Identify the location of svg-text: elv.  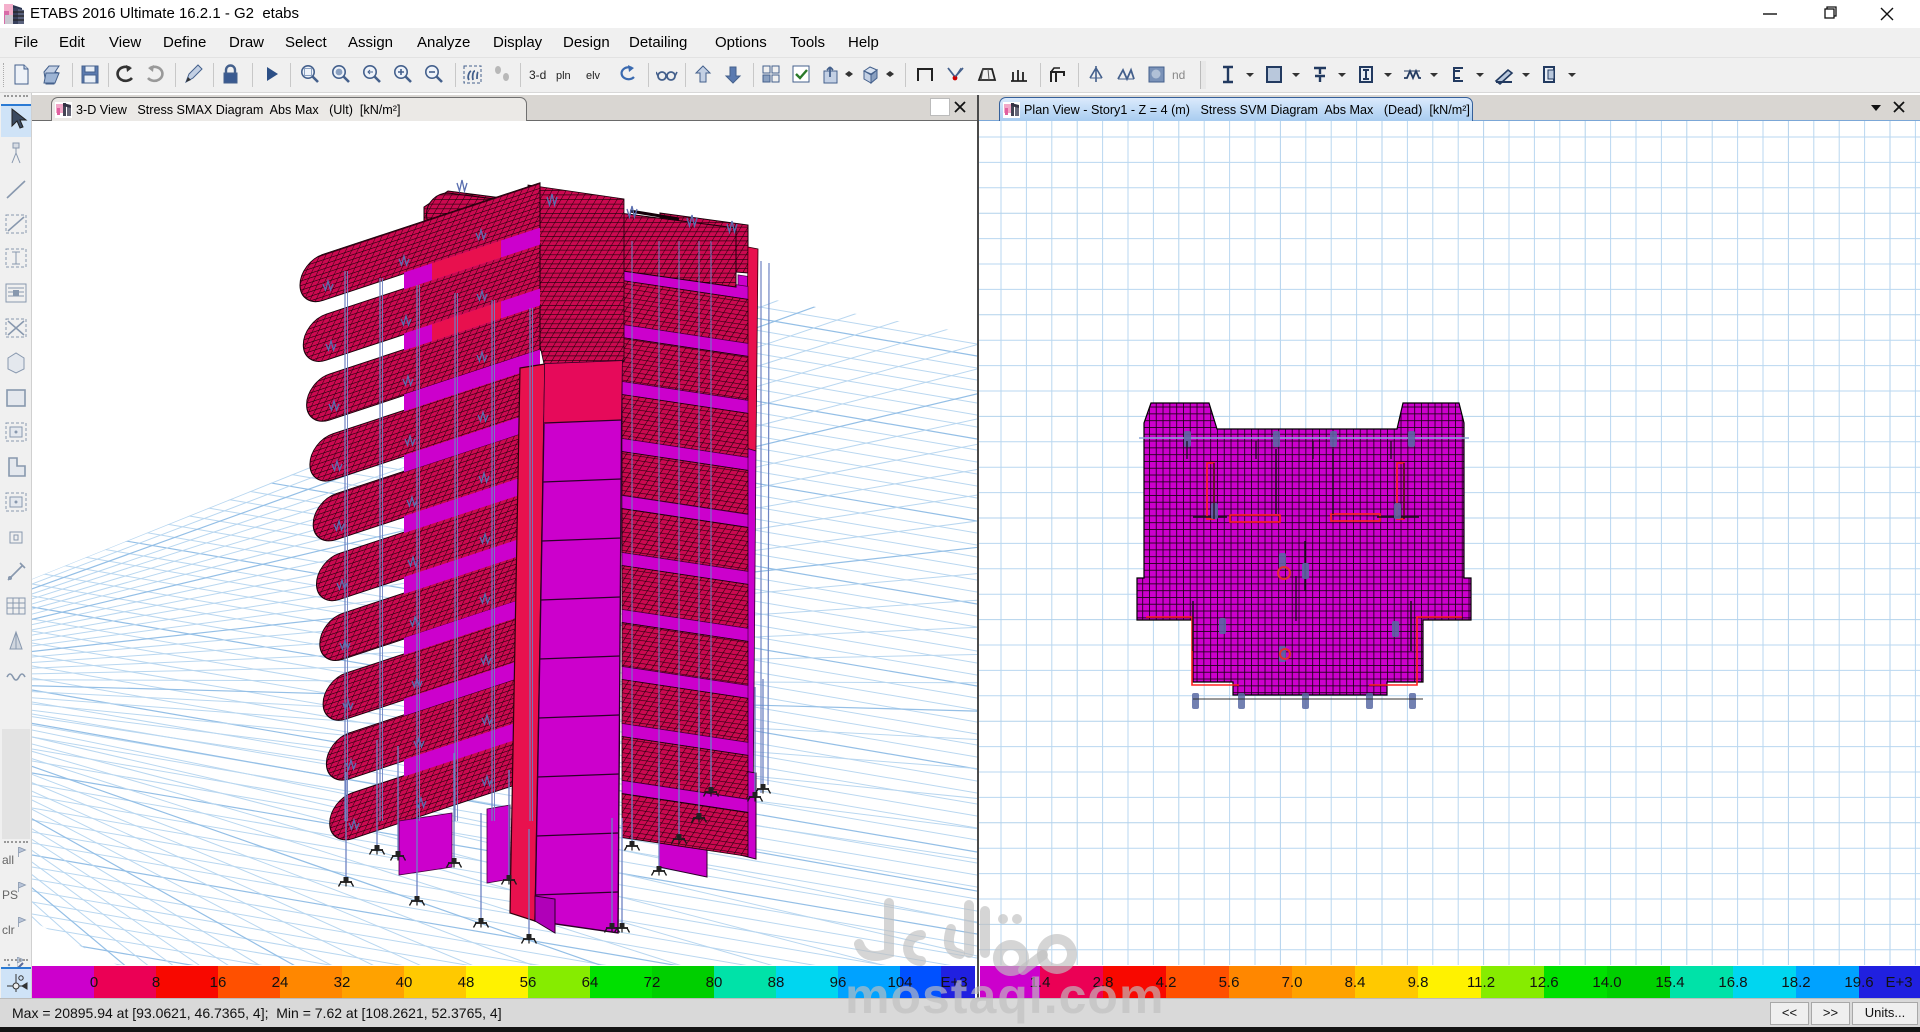
(593, 76).